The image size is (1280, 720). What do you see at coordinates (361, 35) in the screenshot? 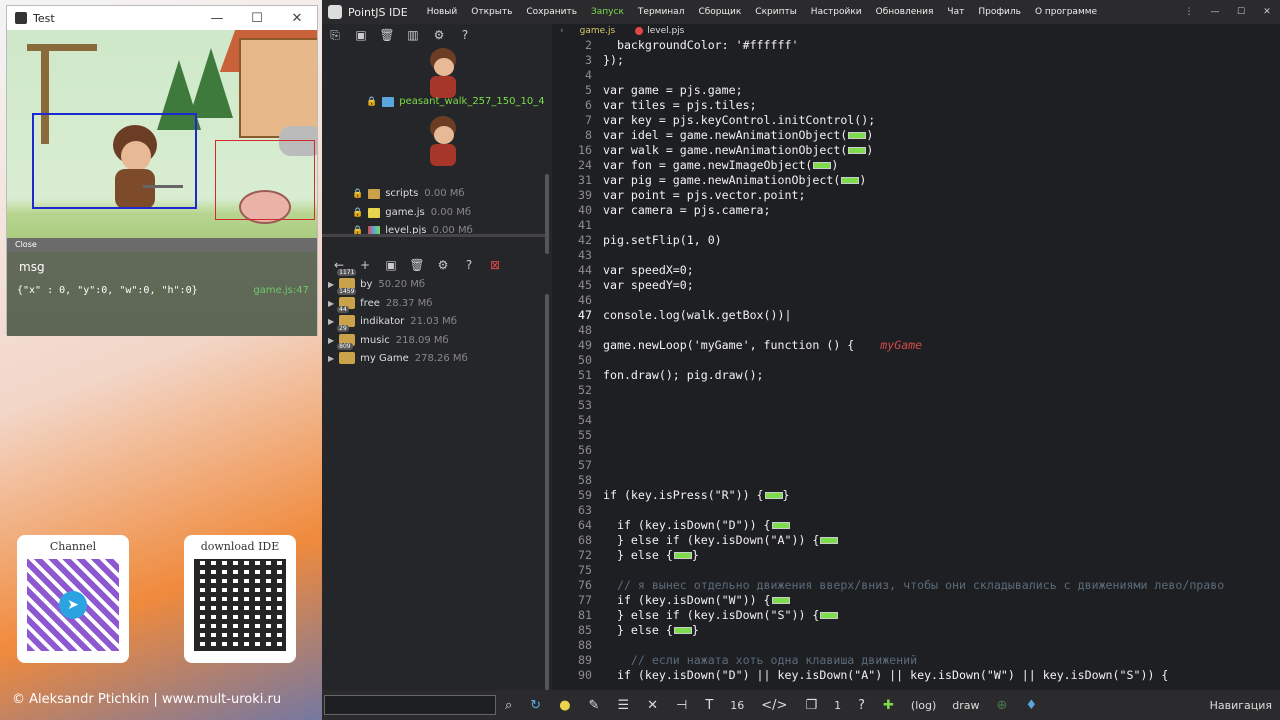
I see `new-folder-icon: ▣` at bounding box center [361, 35].